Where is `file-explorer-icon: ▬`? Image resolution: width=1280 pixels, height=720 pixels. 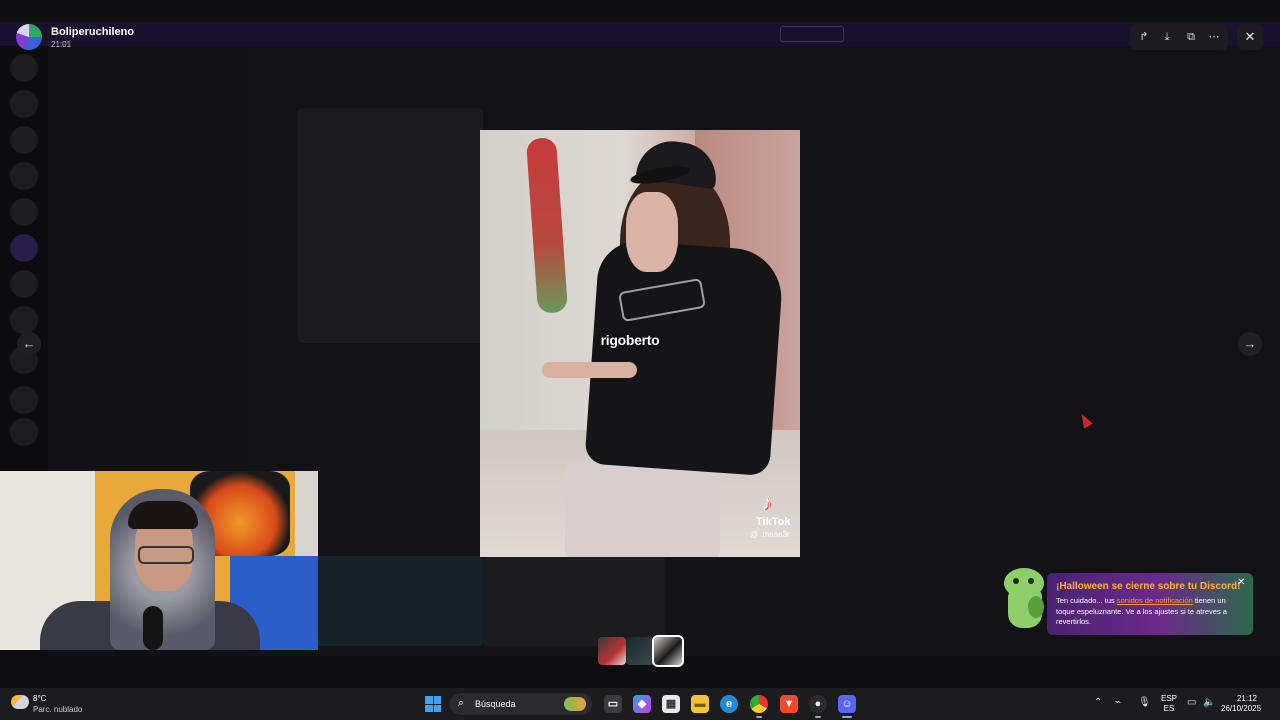
file-explorer-icon: ▬ is located at coordinates (700, 704).